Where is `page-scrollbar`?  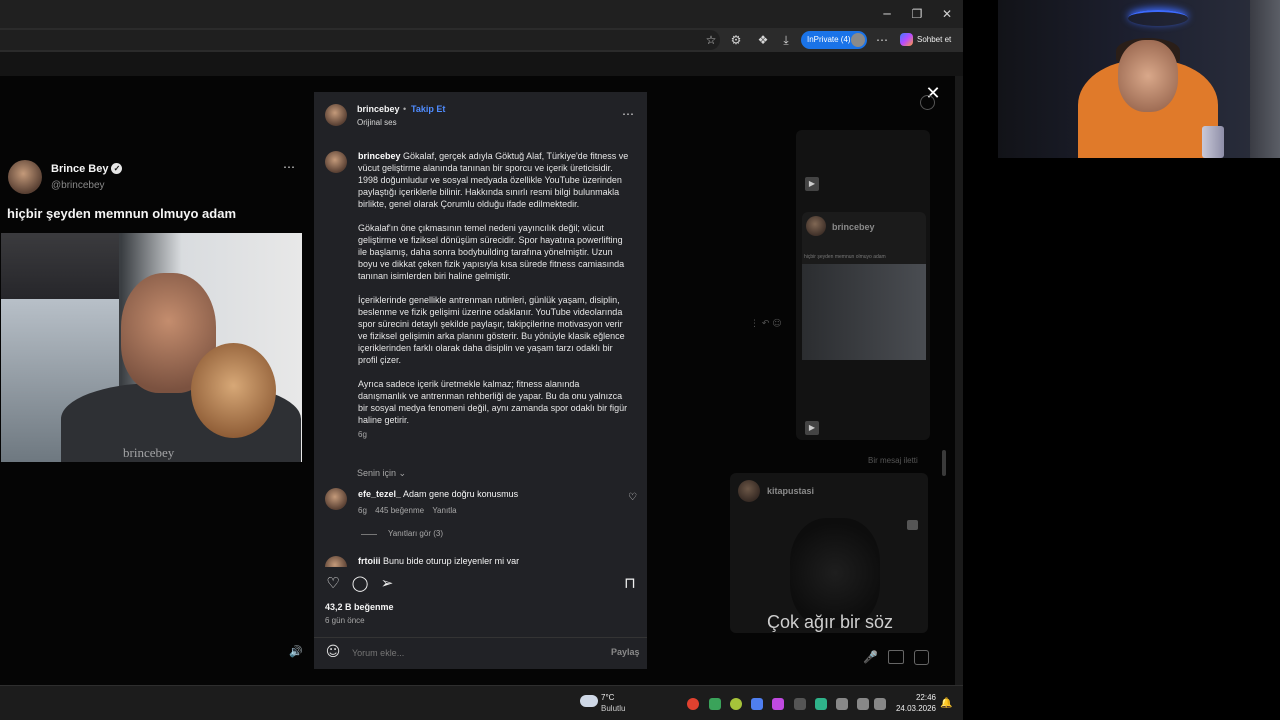 page-scrollbar is located at coordinates (959, 380).